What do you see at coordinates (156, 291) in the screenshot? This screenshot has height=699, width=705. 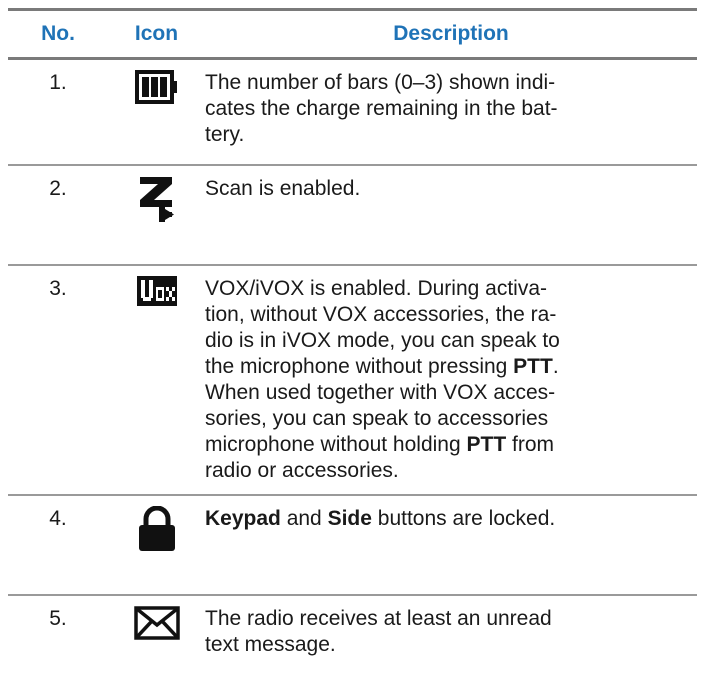 I see `vox-icon` at bounding box center [156, 291].